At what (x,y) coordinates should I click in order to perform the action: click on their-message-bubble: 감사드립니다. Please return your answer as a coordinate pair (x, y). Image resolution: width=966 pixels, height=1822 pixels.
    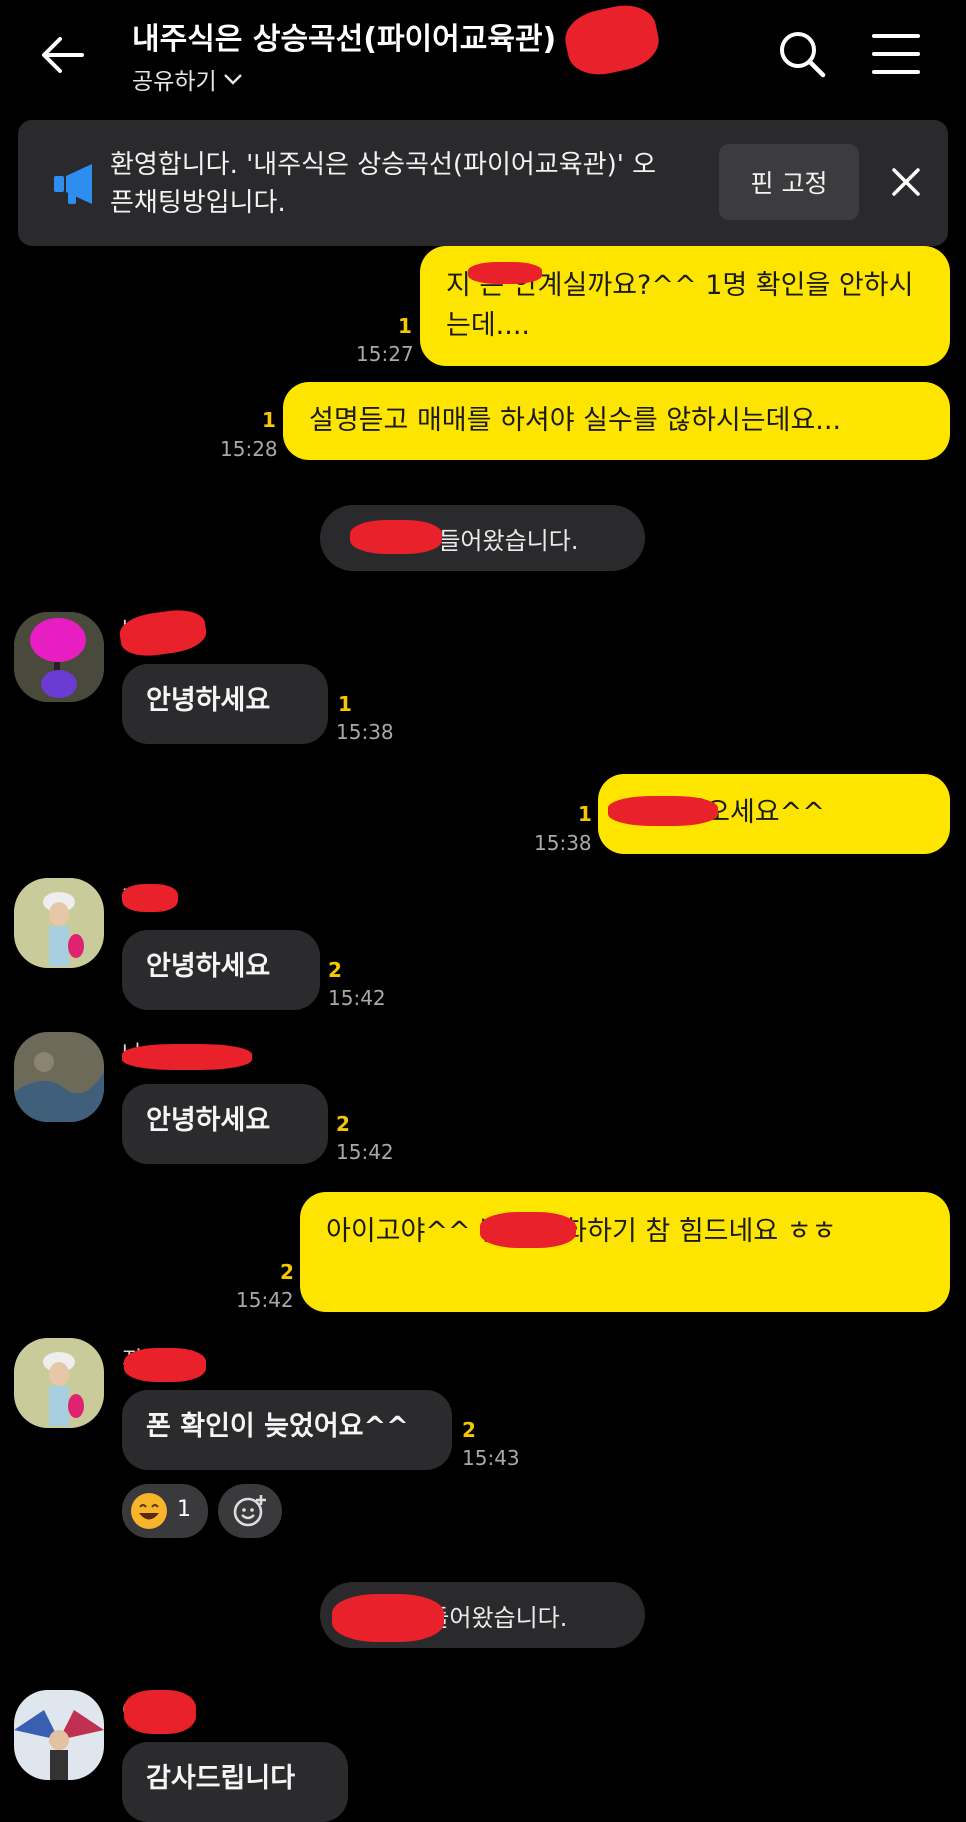
    Looking at the image, I should click on (235, 1782).